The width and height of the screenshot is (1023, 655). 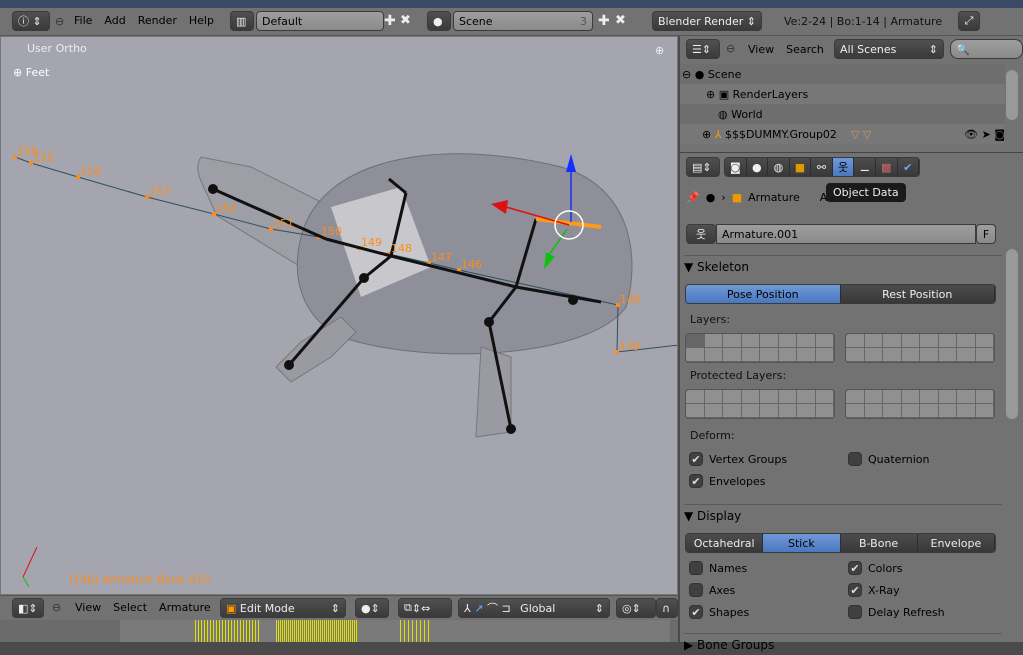 I want to click on timeline-strip, so click(x=339, y=631).